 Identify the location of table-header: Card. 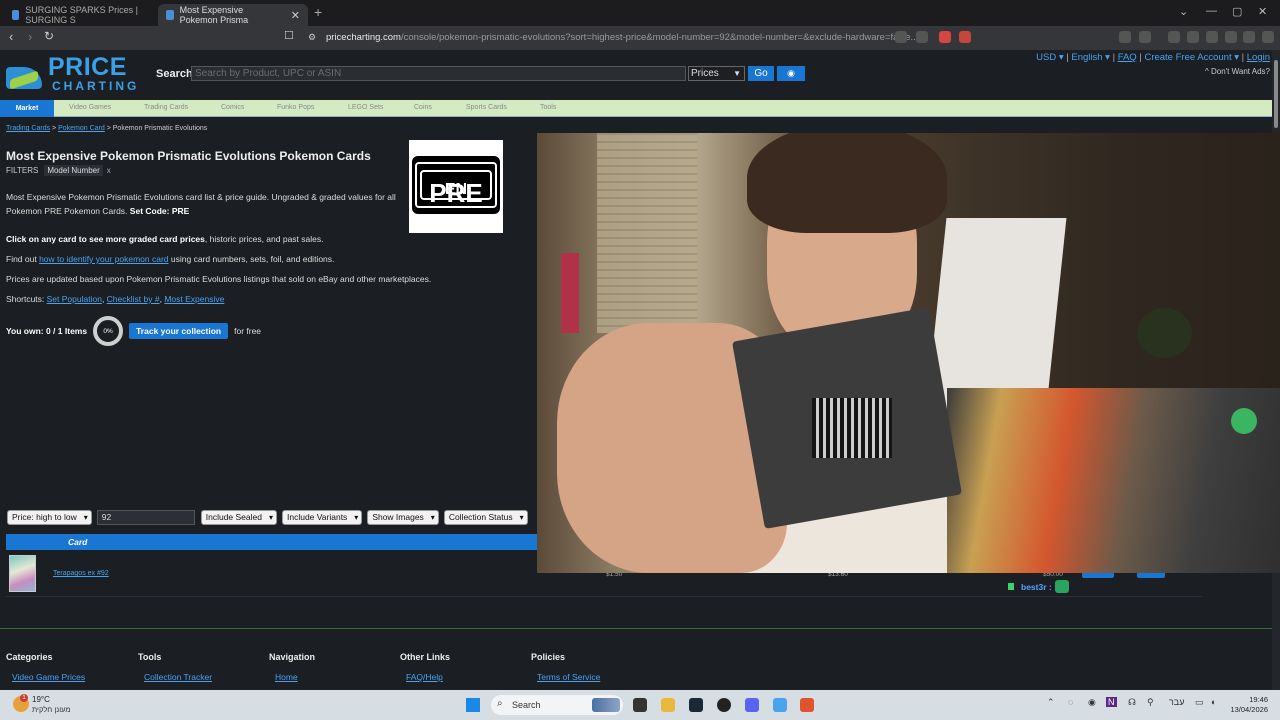
(271, 542).